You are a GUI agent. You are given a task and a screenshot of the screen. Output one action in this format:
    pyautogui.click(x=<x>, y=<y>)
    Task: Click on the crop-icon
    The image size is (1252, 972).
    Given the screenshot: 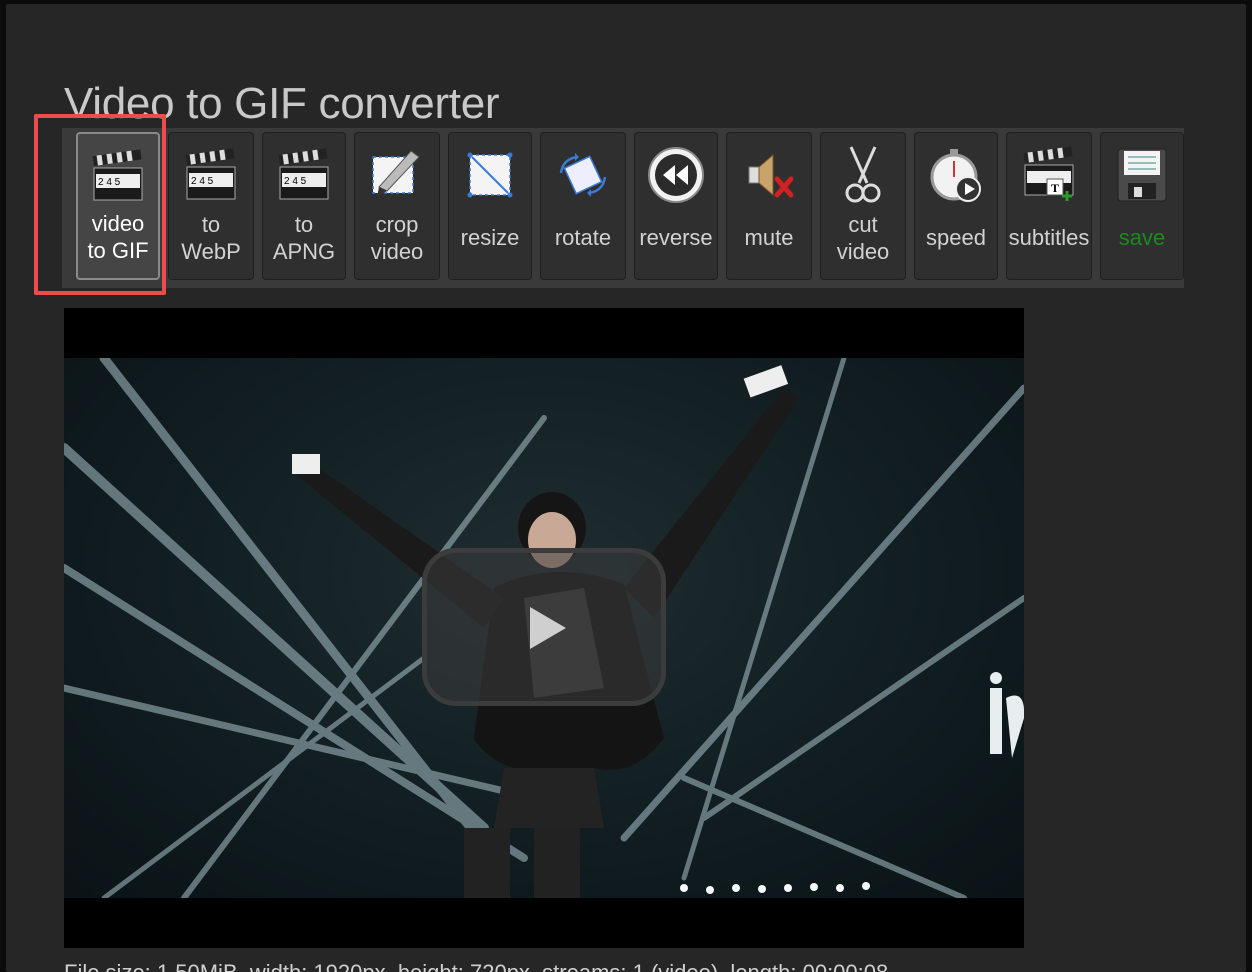 What is the action you would take?
    pyautogui.click(x=396, y=173)
    